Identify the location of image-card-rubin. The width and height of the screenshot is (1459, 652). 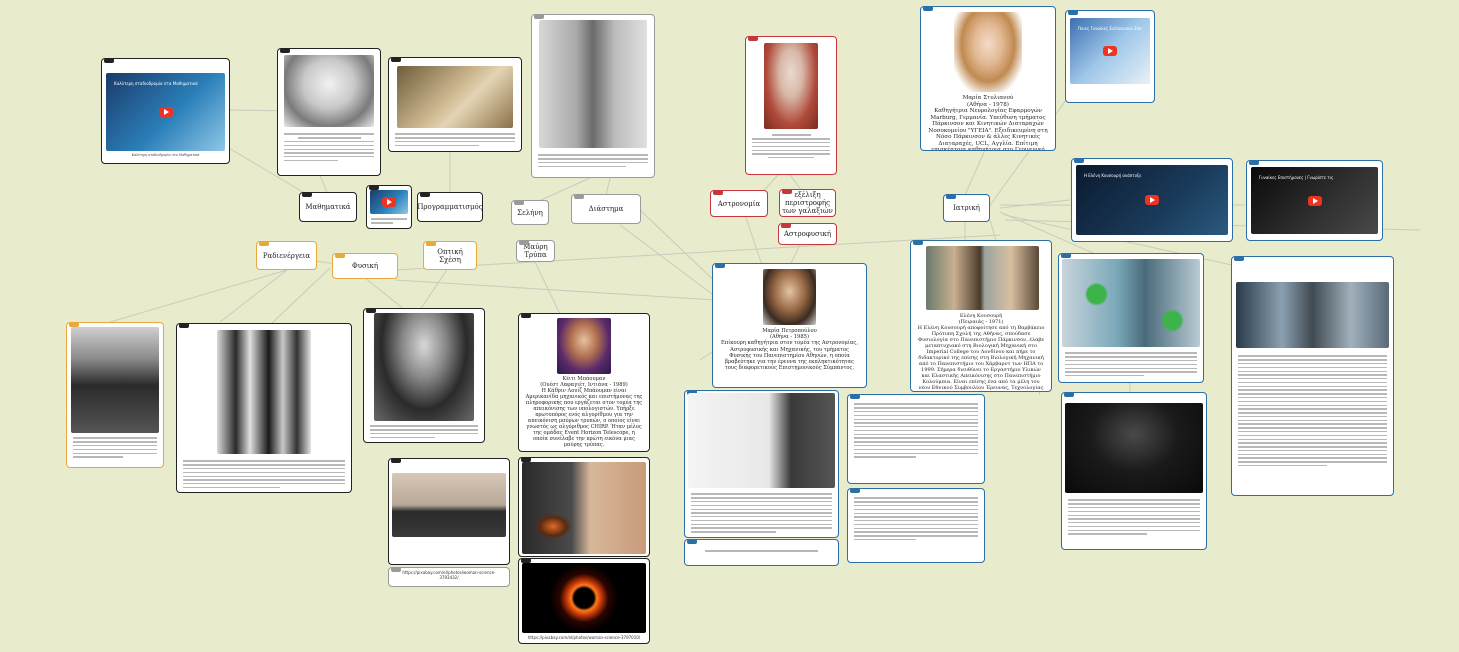
(791, 105).